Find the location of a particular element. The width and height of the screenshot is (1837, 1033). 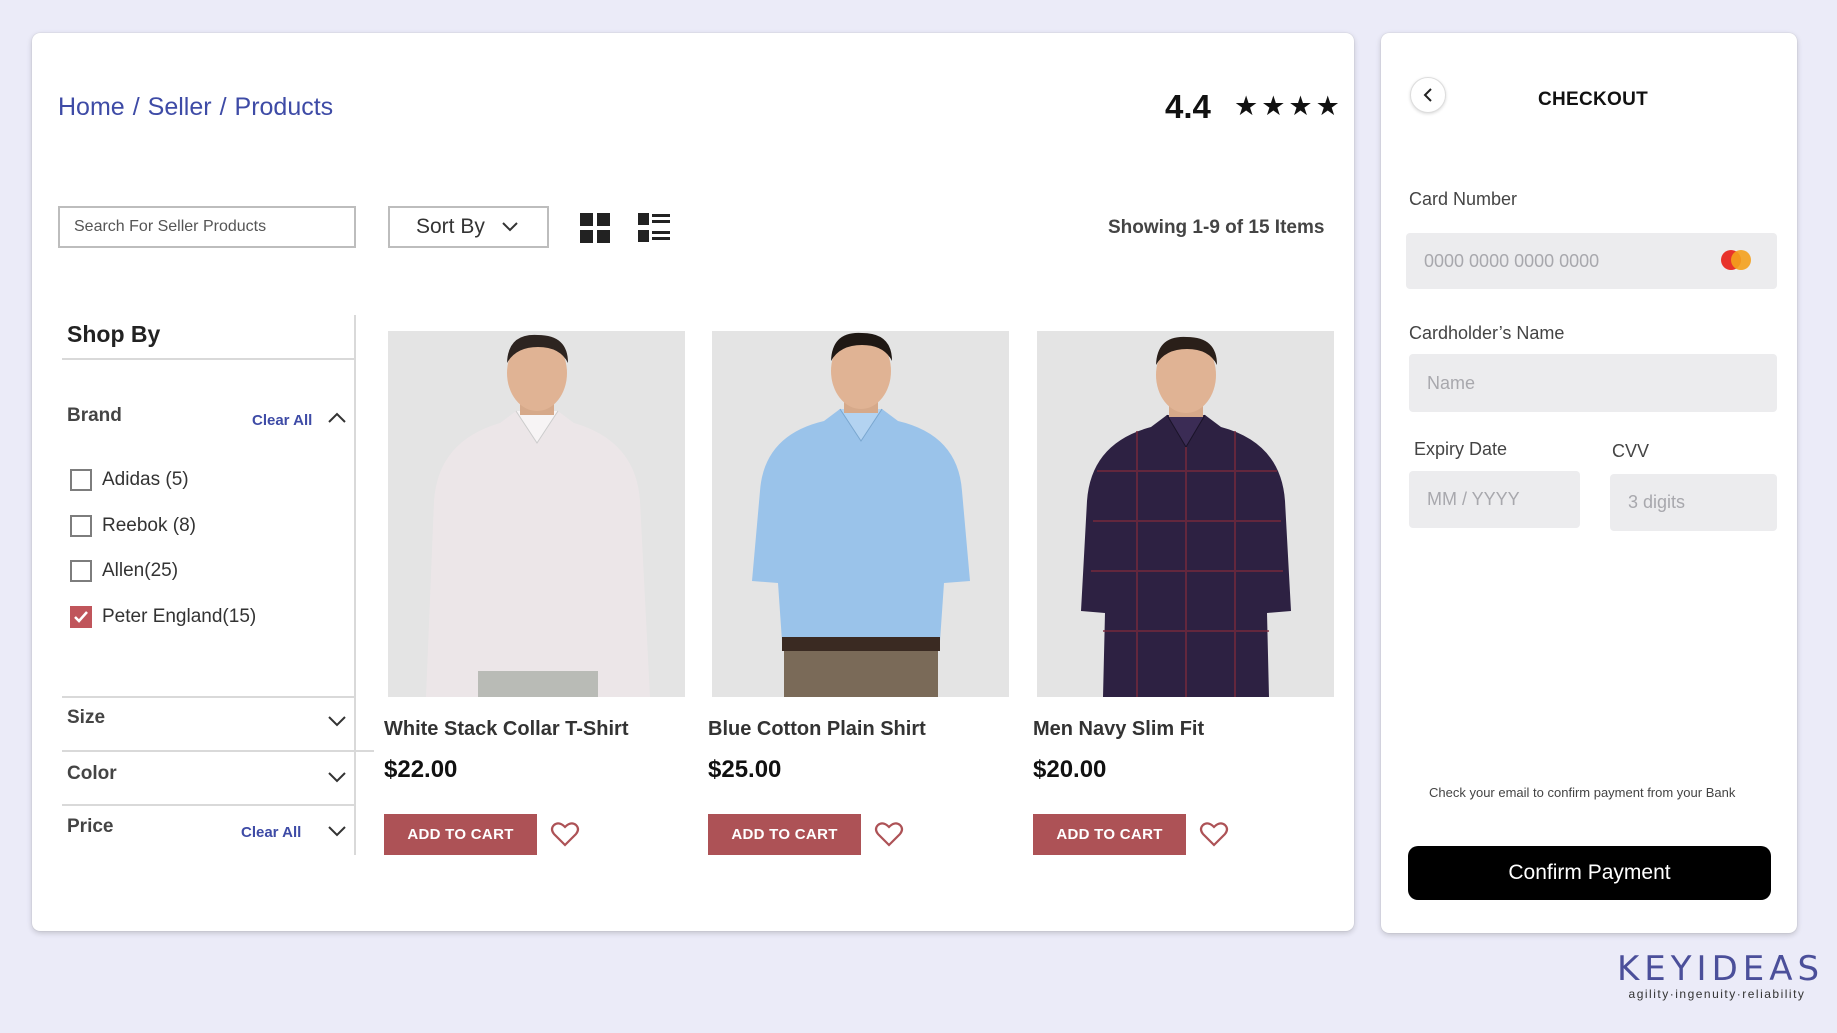

sort-dropdown: Sort By is located at coordinates (468, 227).